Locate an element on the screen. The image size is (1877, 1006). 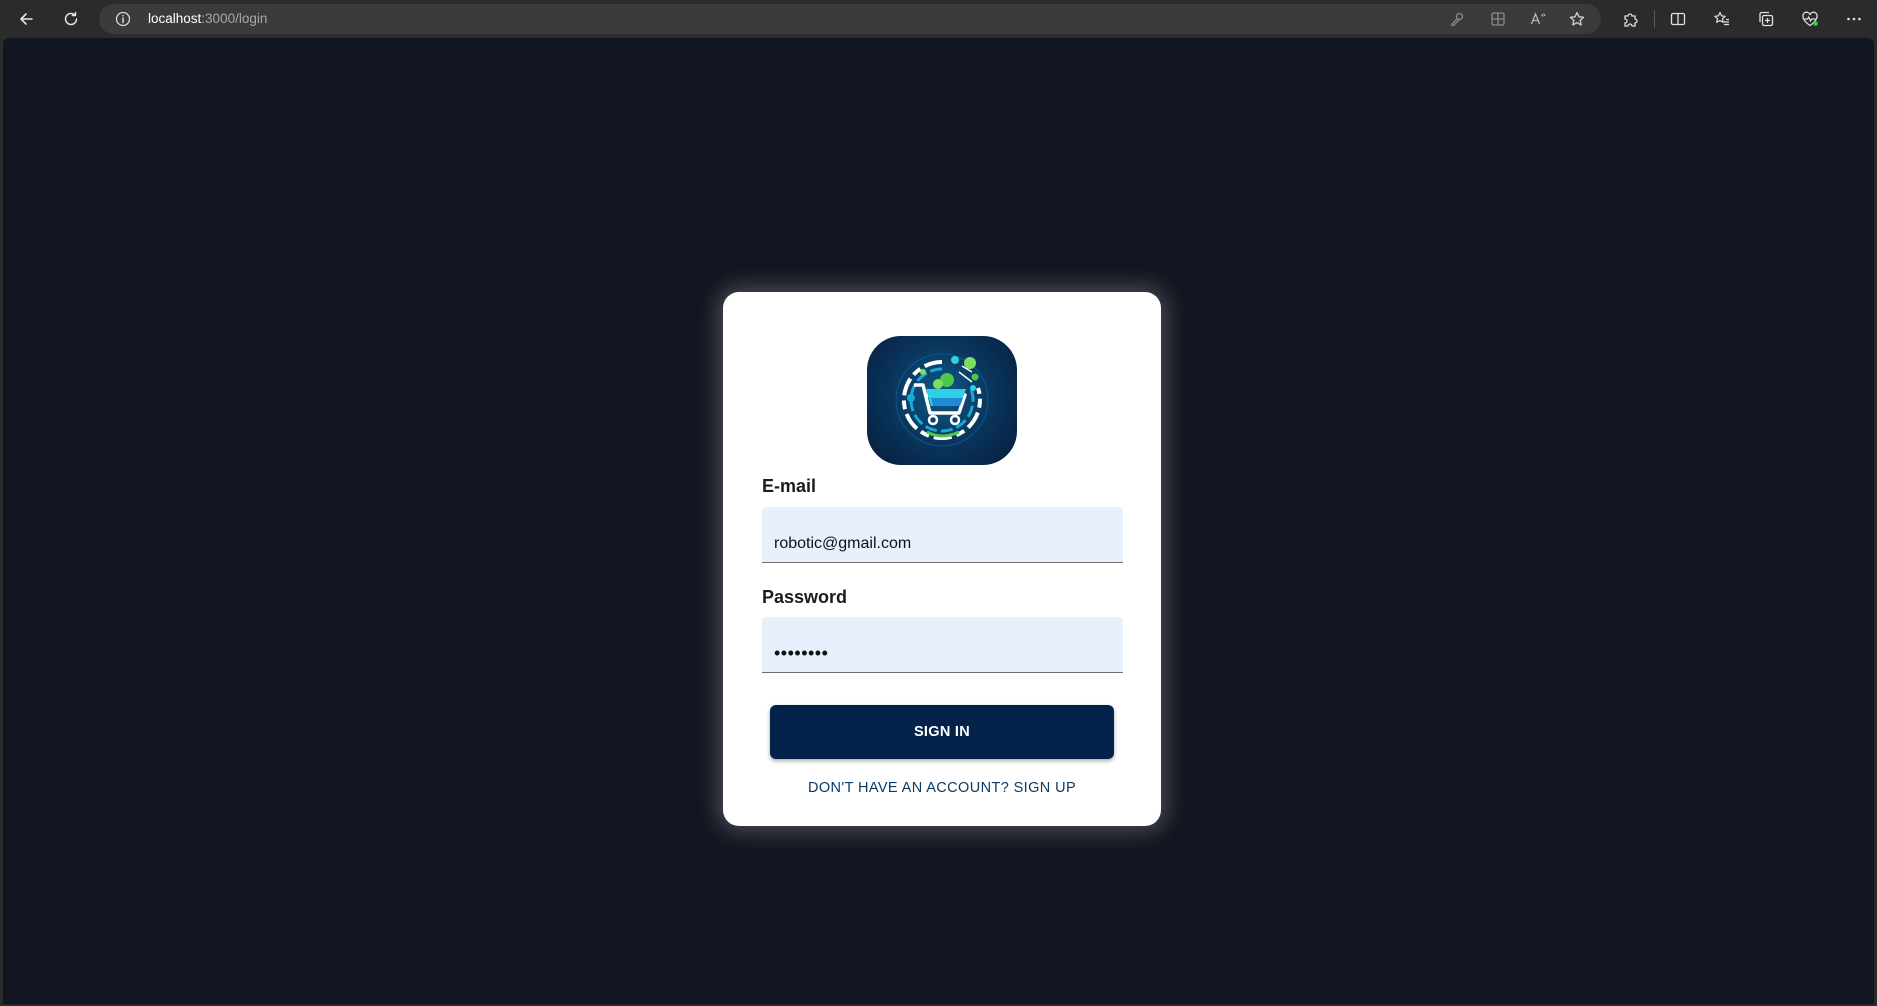
favorites-button is located at coordinates (1722, 19).